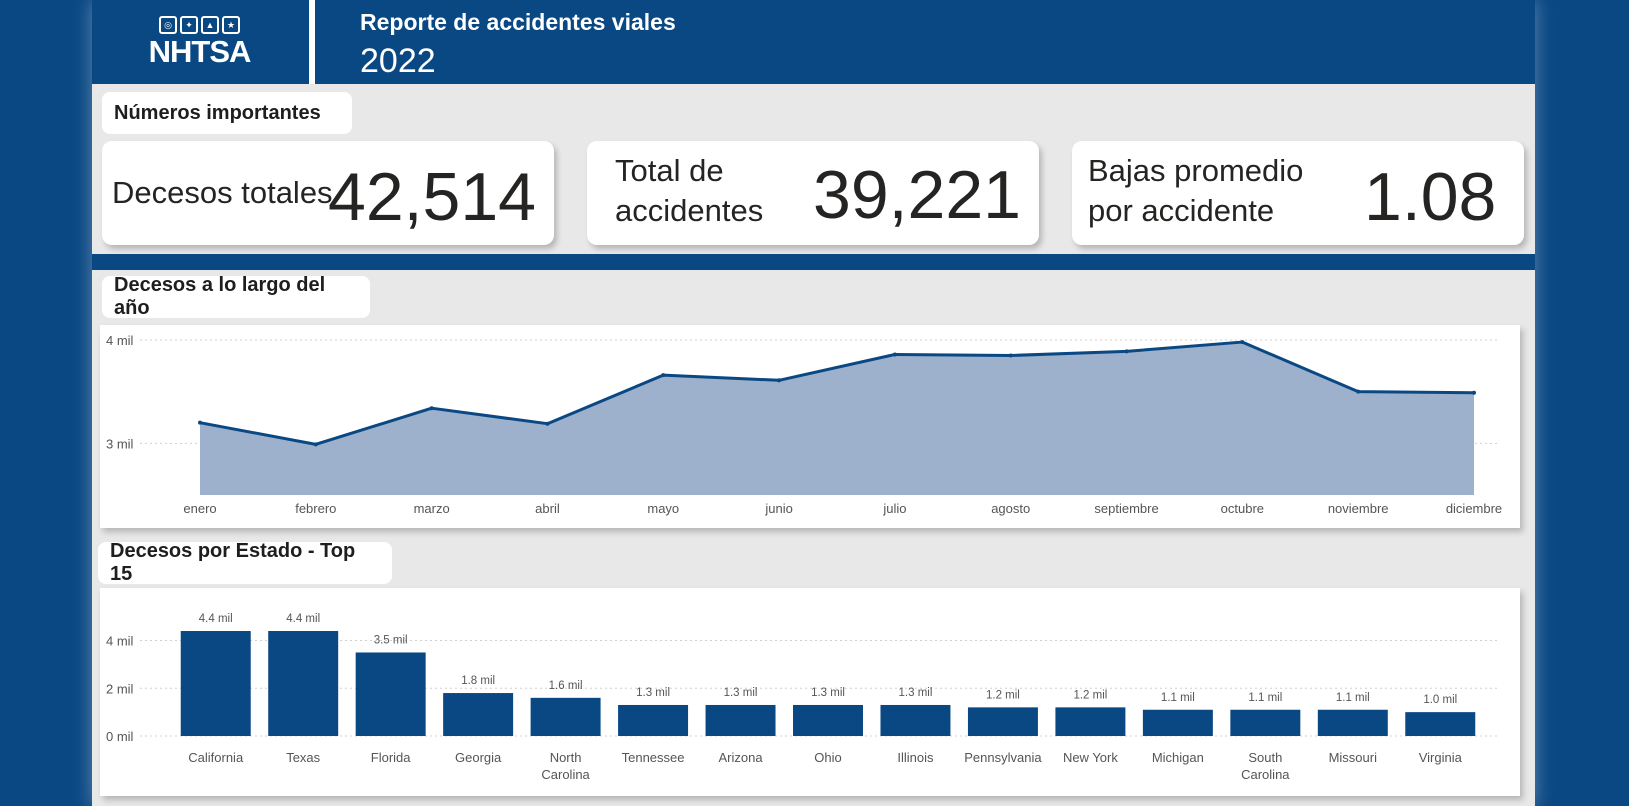 The width and height of the screenshot is (1629, 806). What do you see at coordinates (917, 195) in the screenshot?
I see `kpi-value: 39,221` at bounding box center [917, 195].